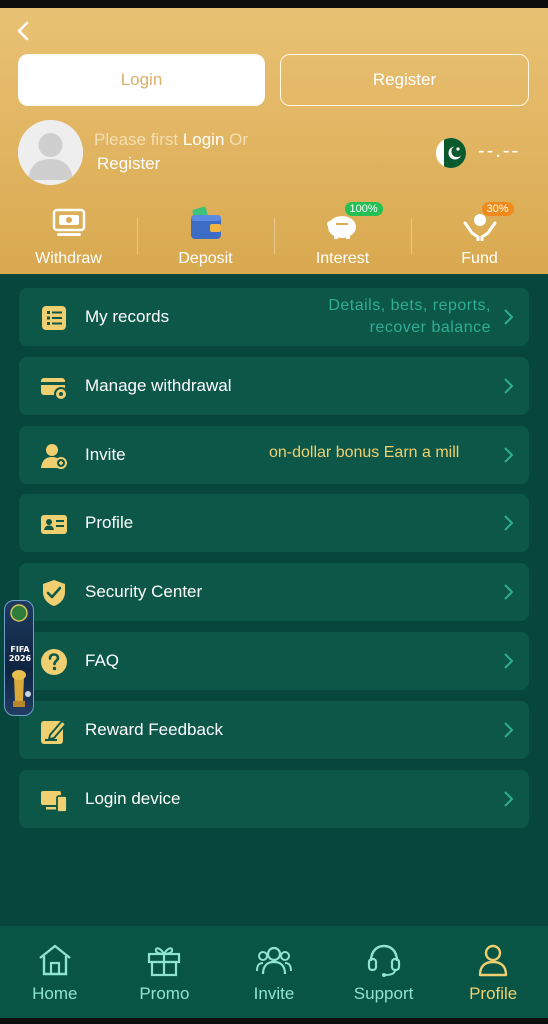 This screenshot has height=1024, width=548. Describe the element at coordinates (274, 660) in the screenshot. I see `menu-faq: FAQ` at that location.